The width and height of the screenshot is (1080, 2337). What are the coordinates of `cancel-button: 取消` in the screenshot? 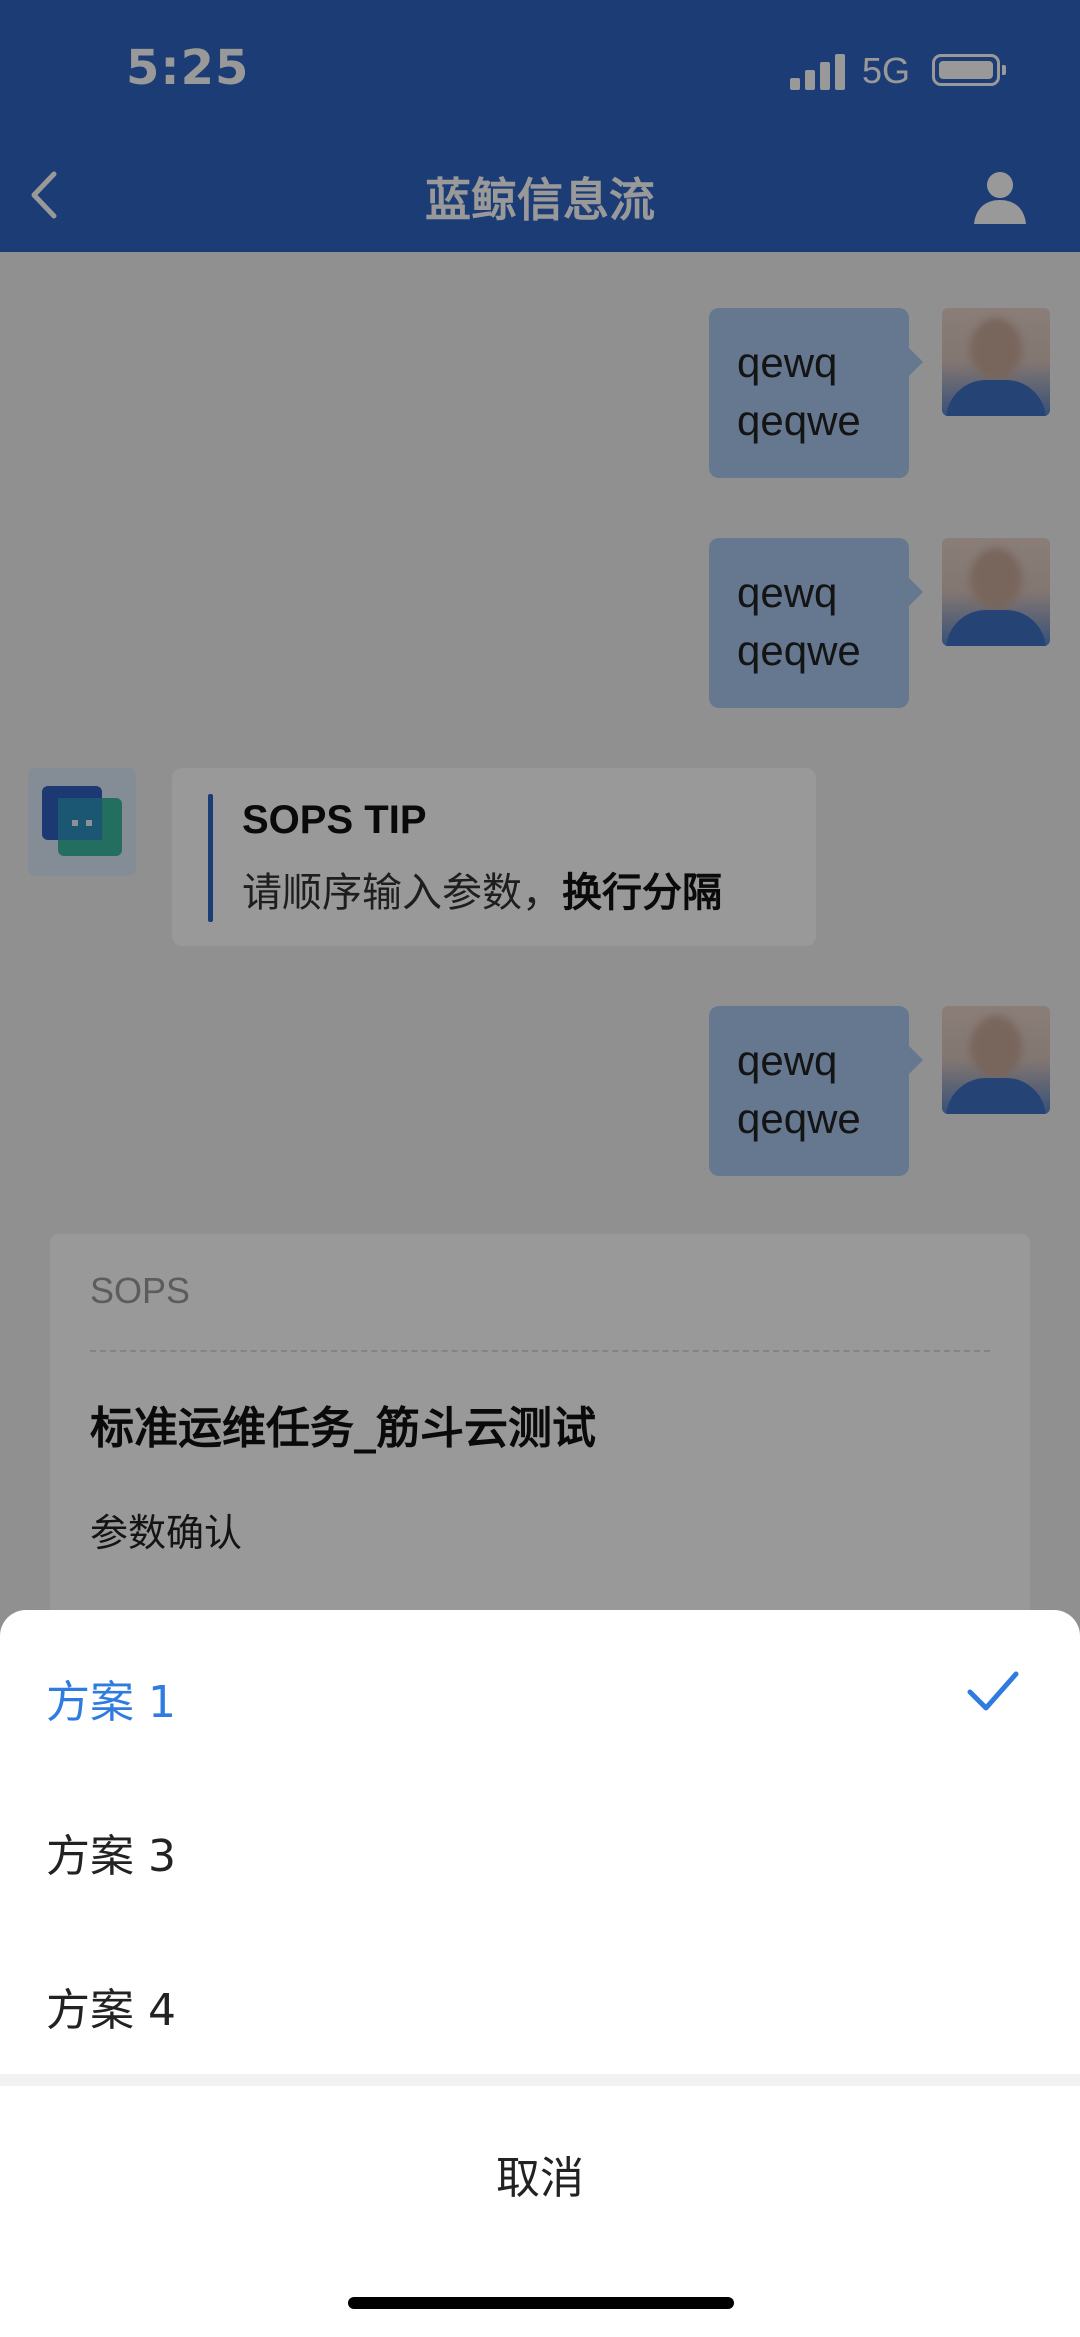 It's located at (540, 2166).